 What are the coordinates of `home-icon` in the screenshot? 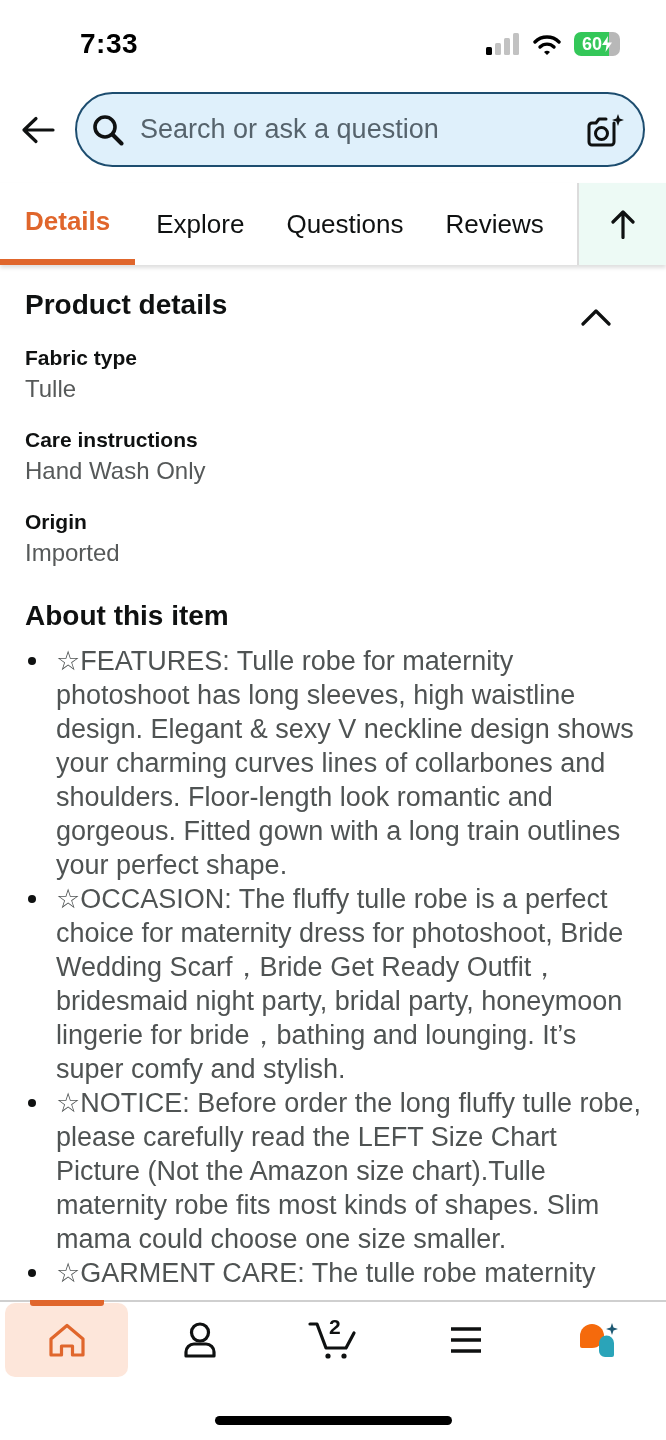 It's located at (66, 1340).